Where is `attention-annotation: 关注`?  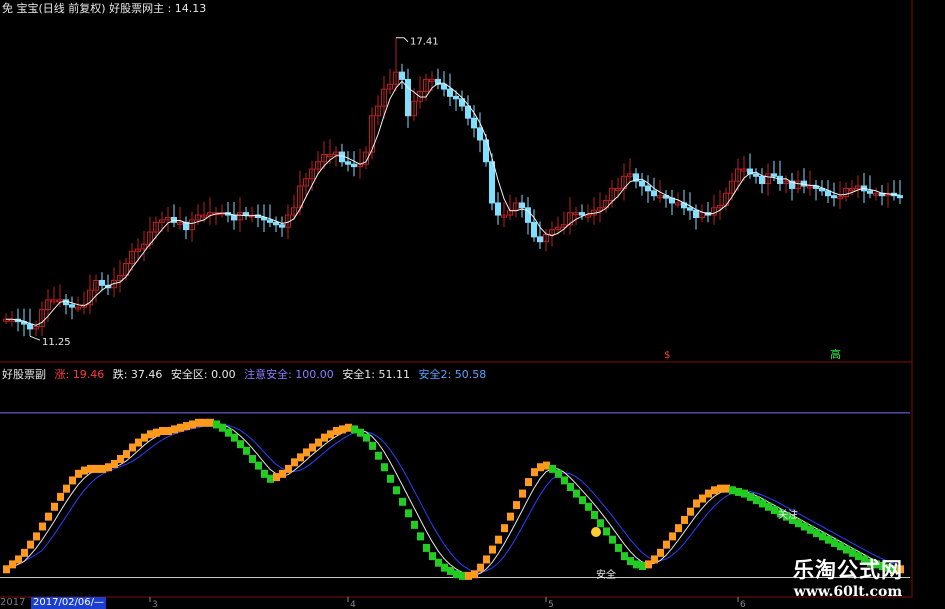 attention-annotation: 关注 is located at coordinates (788, 514).